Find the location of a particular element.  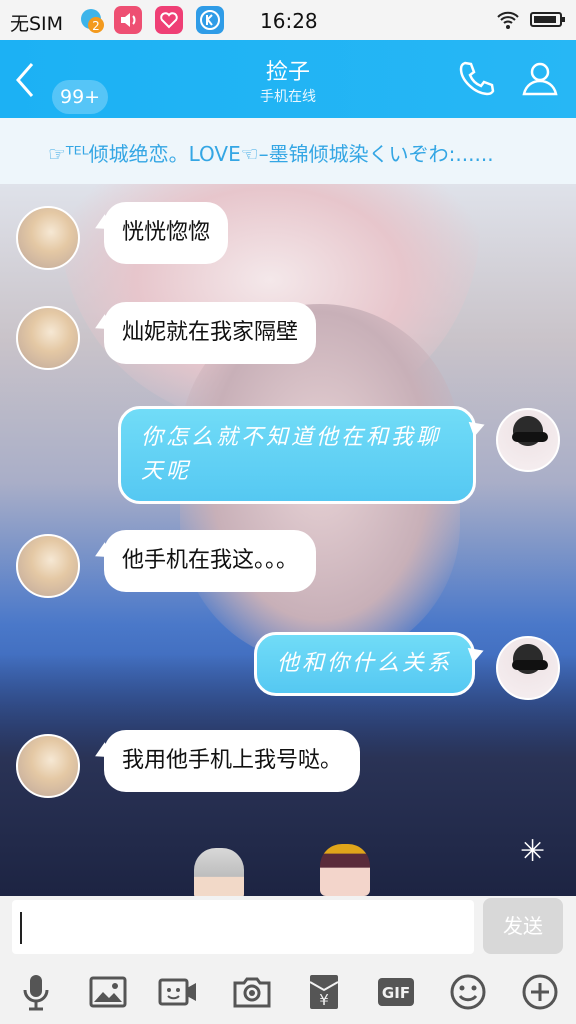

call-button is located at coordinates (476, 78).